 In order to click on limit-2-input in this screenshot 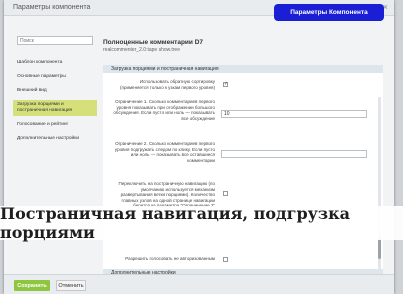, I will do `click(294, 154)`.